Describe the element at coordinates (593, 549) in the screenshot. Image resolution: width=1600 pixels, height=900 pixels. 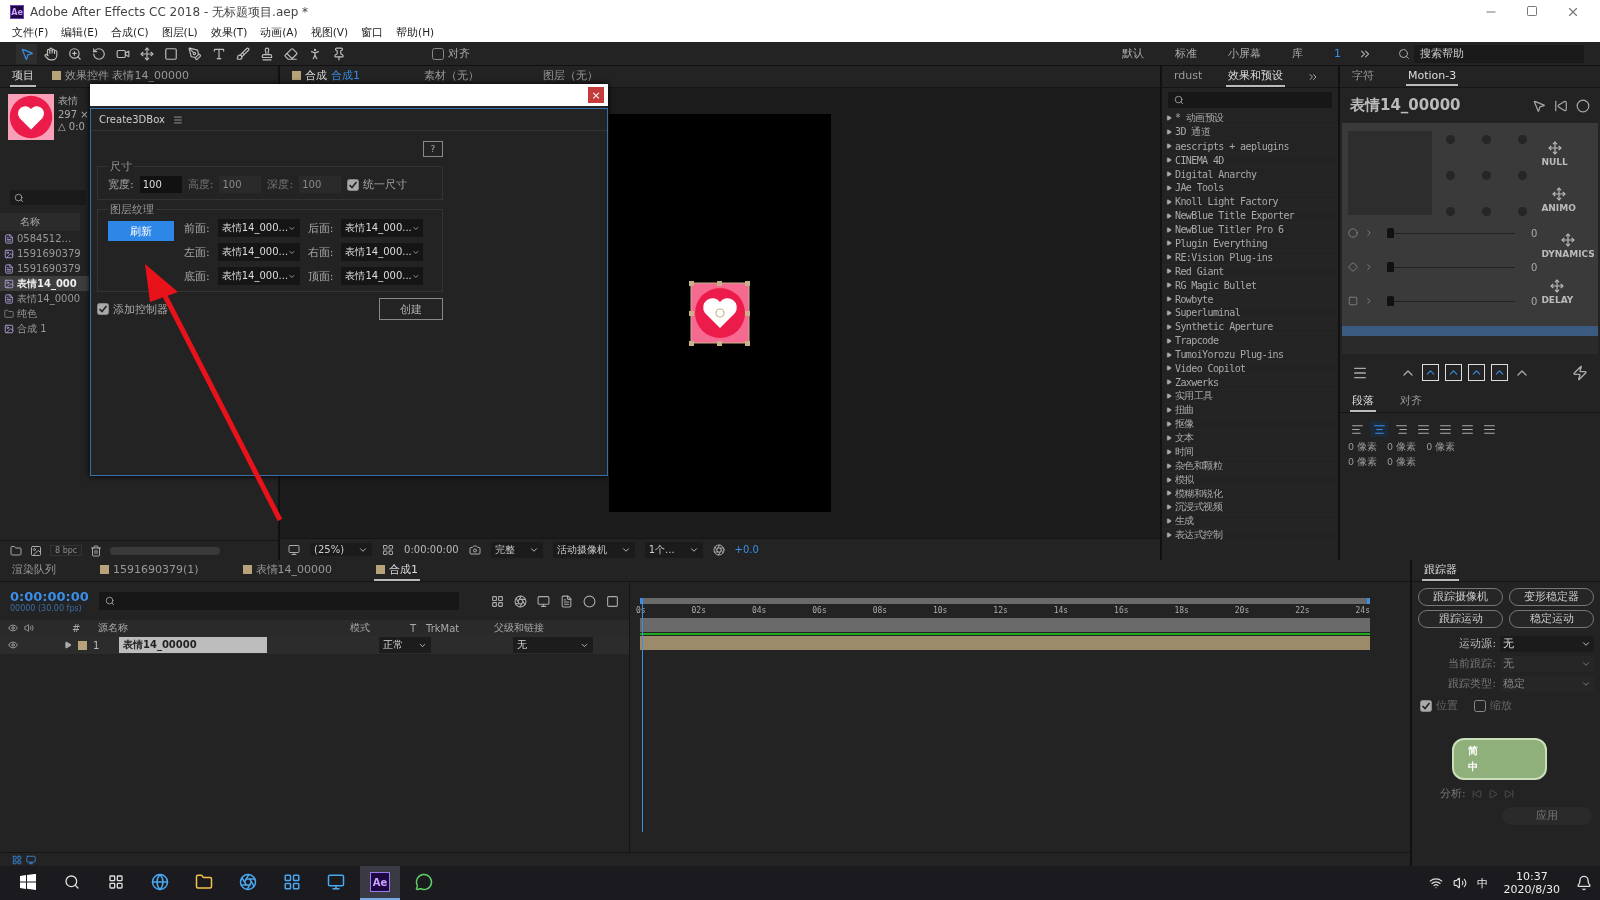
I see `camera-select: 活动摄像机` at that location.